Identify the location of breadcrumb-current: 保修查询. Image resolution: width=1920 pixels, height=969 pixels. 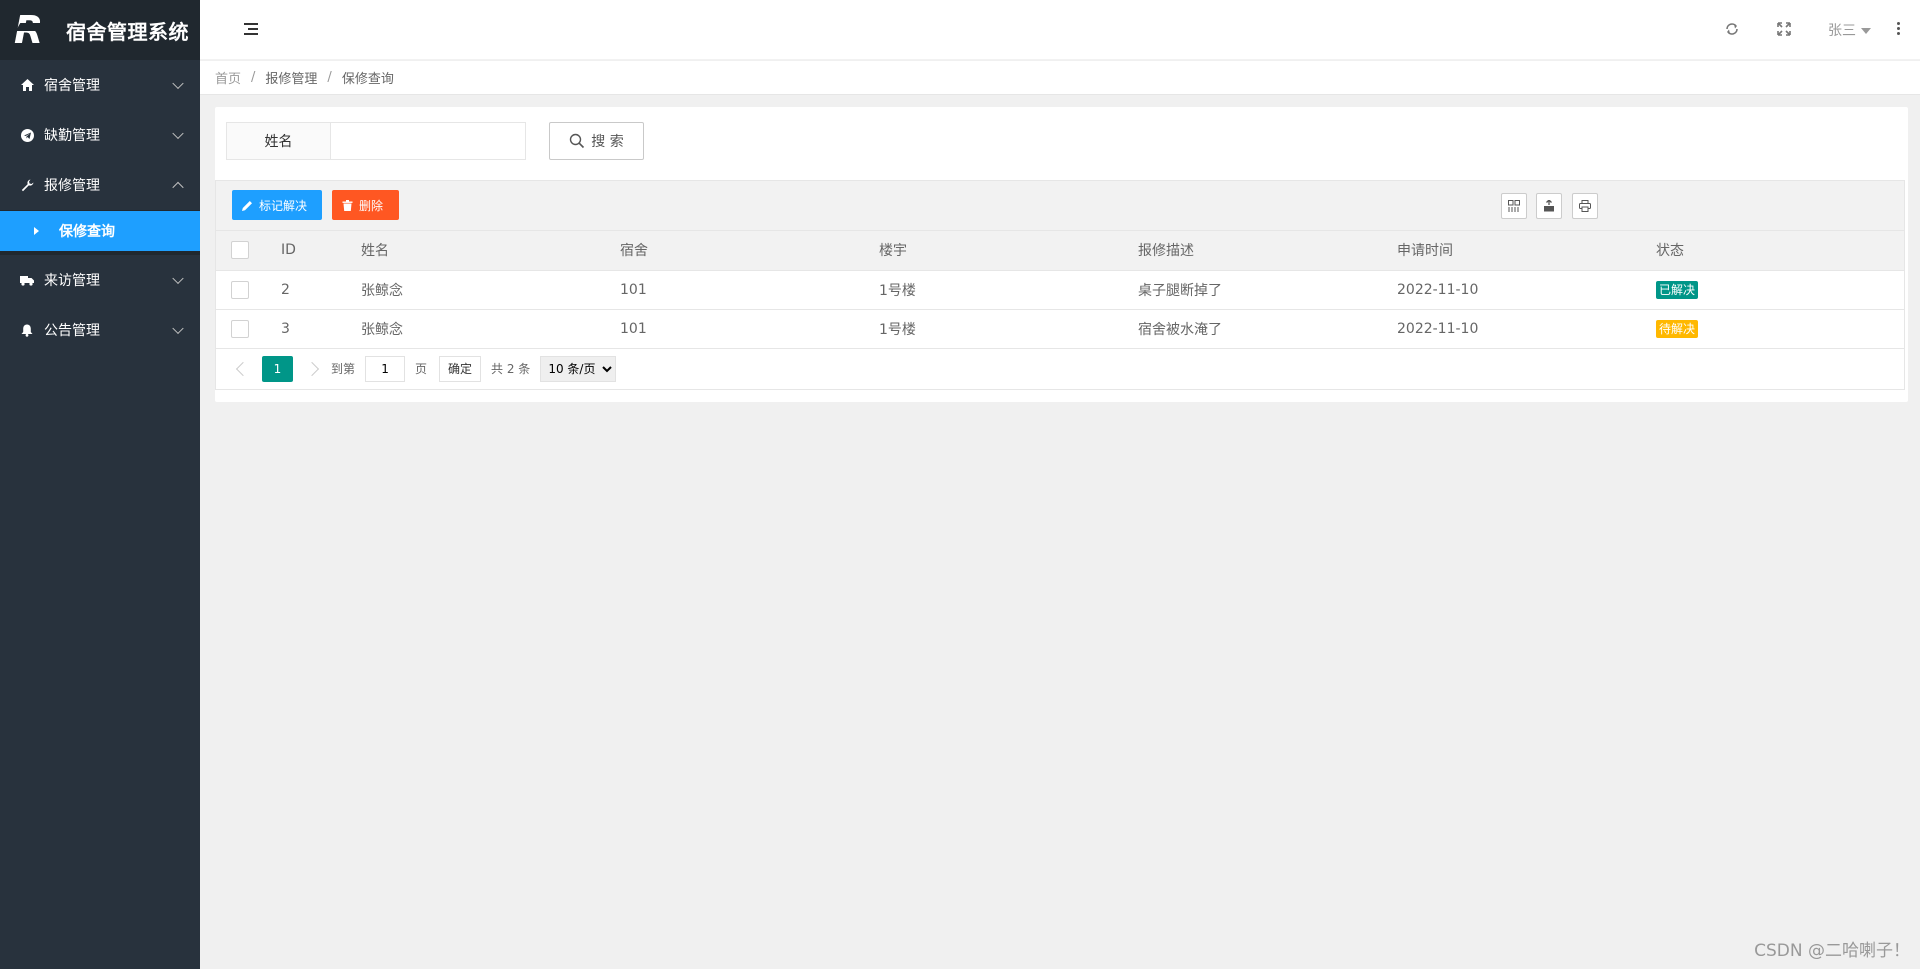
(367, 79).